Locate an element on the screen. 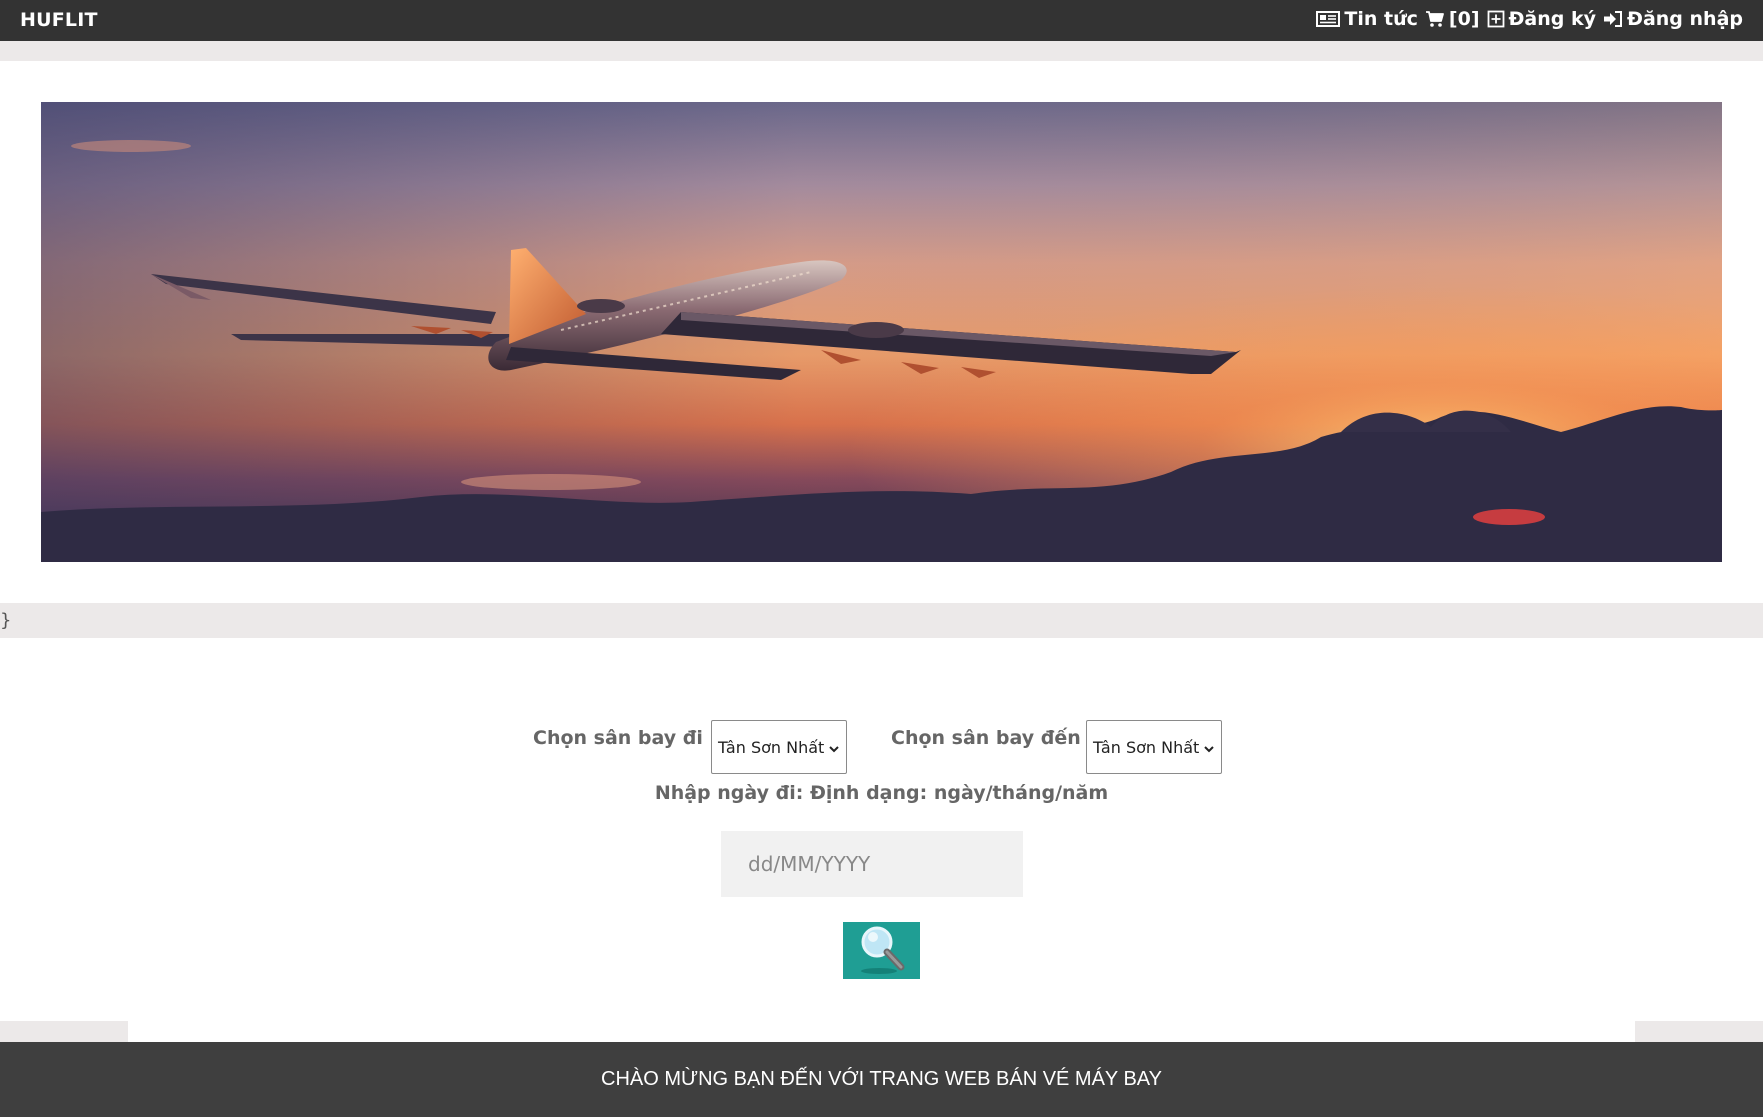  plus-square-icon is located at coordinates (1496, 19).